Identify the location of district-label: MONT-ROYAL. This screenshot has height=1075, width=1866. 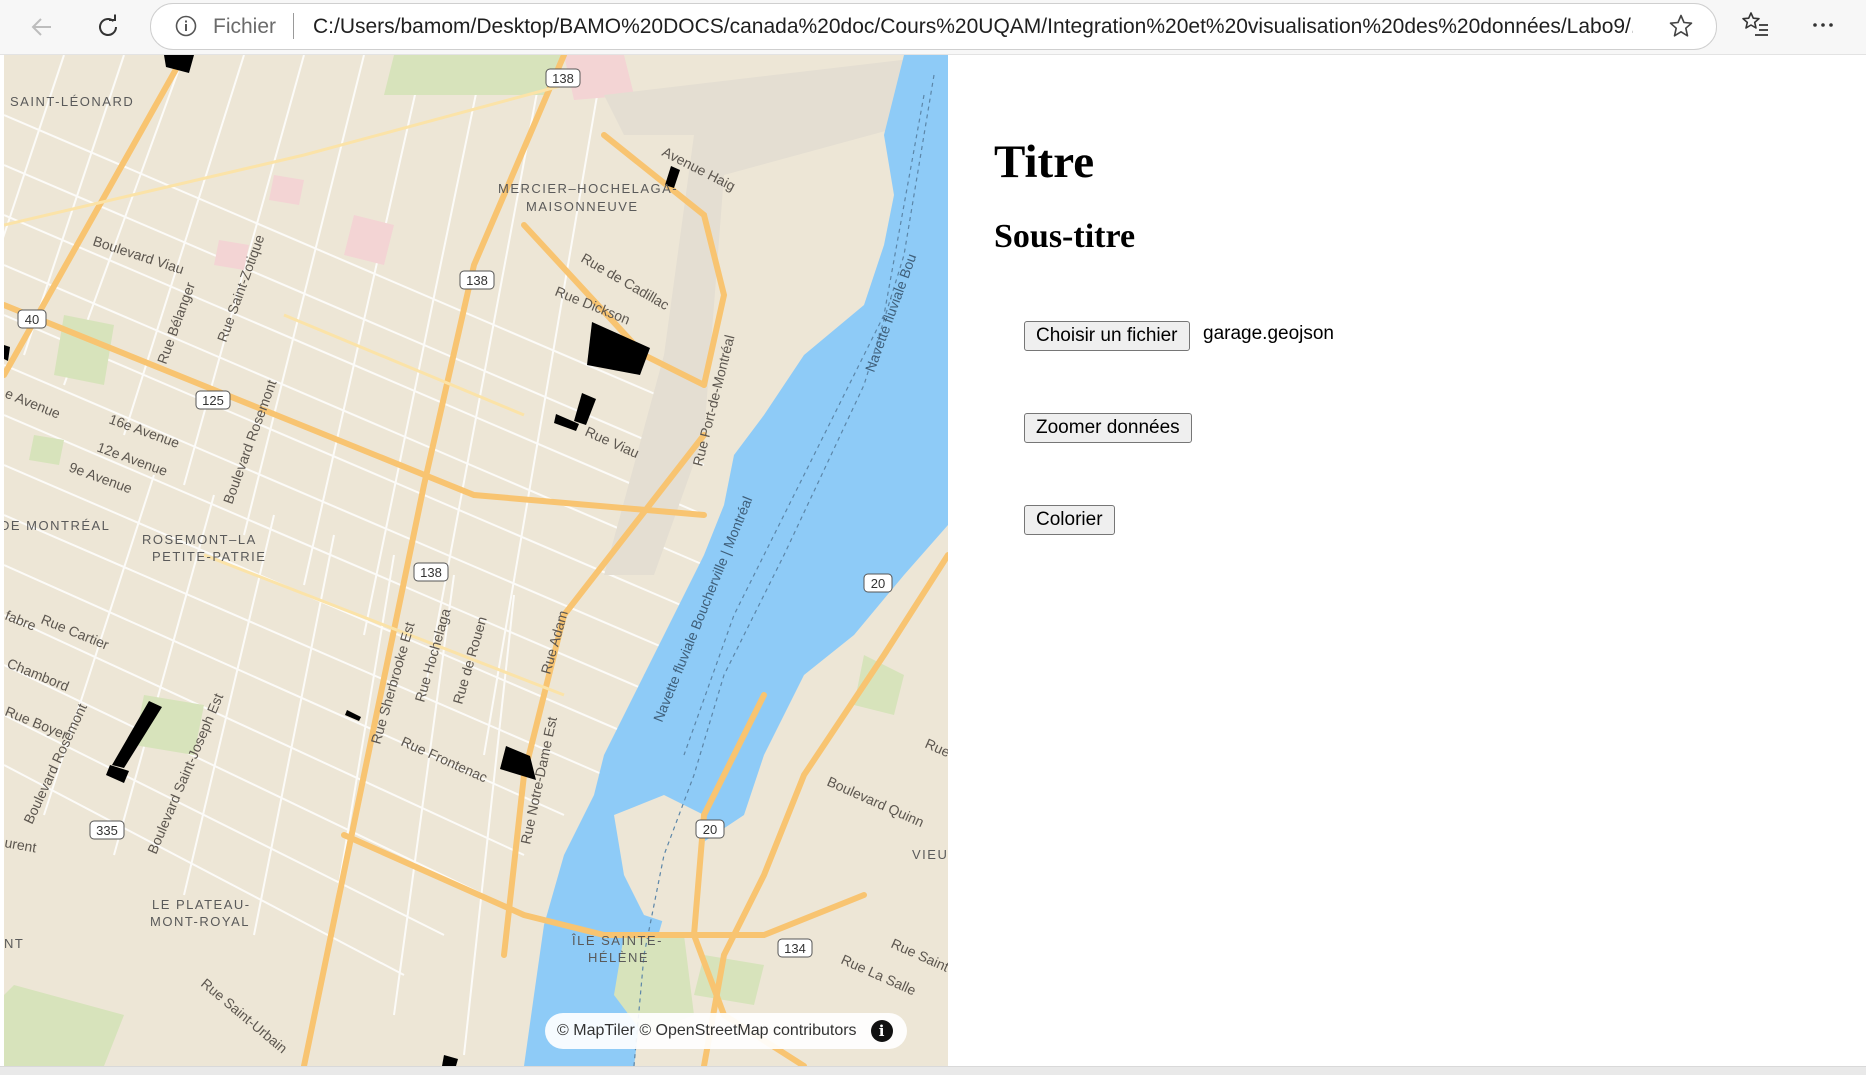
(200, 921).